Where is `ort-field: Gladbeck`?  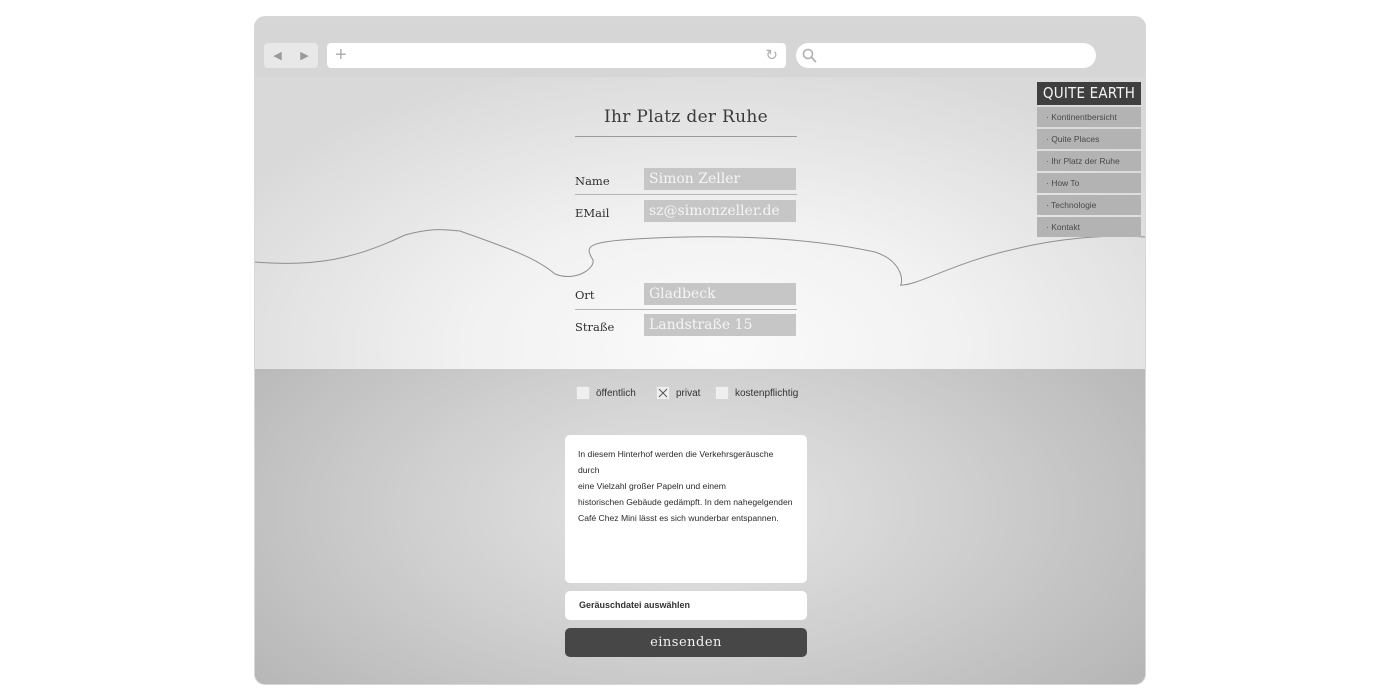
ort-field: Gladbeck is located at coordinates (720, 294).